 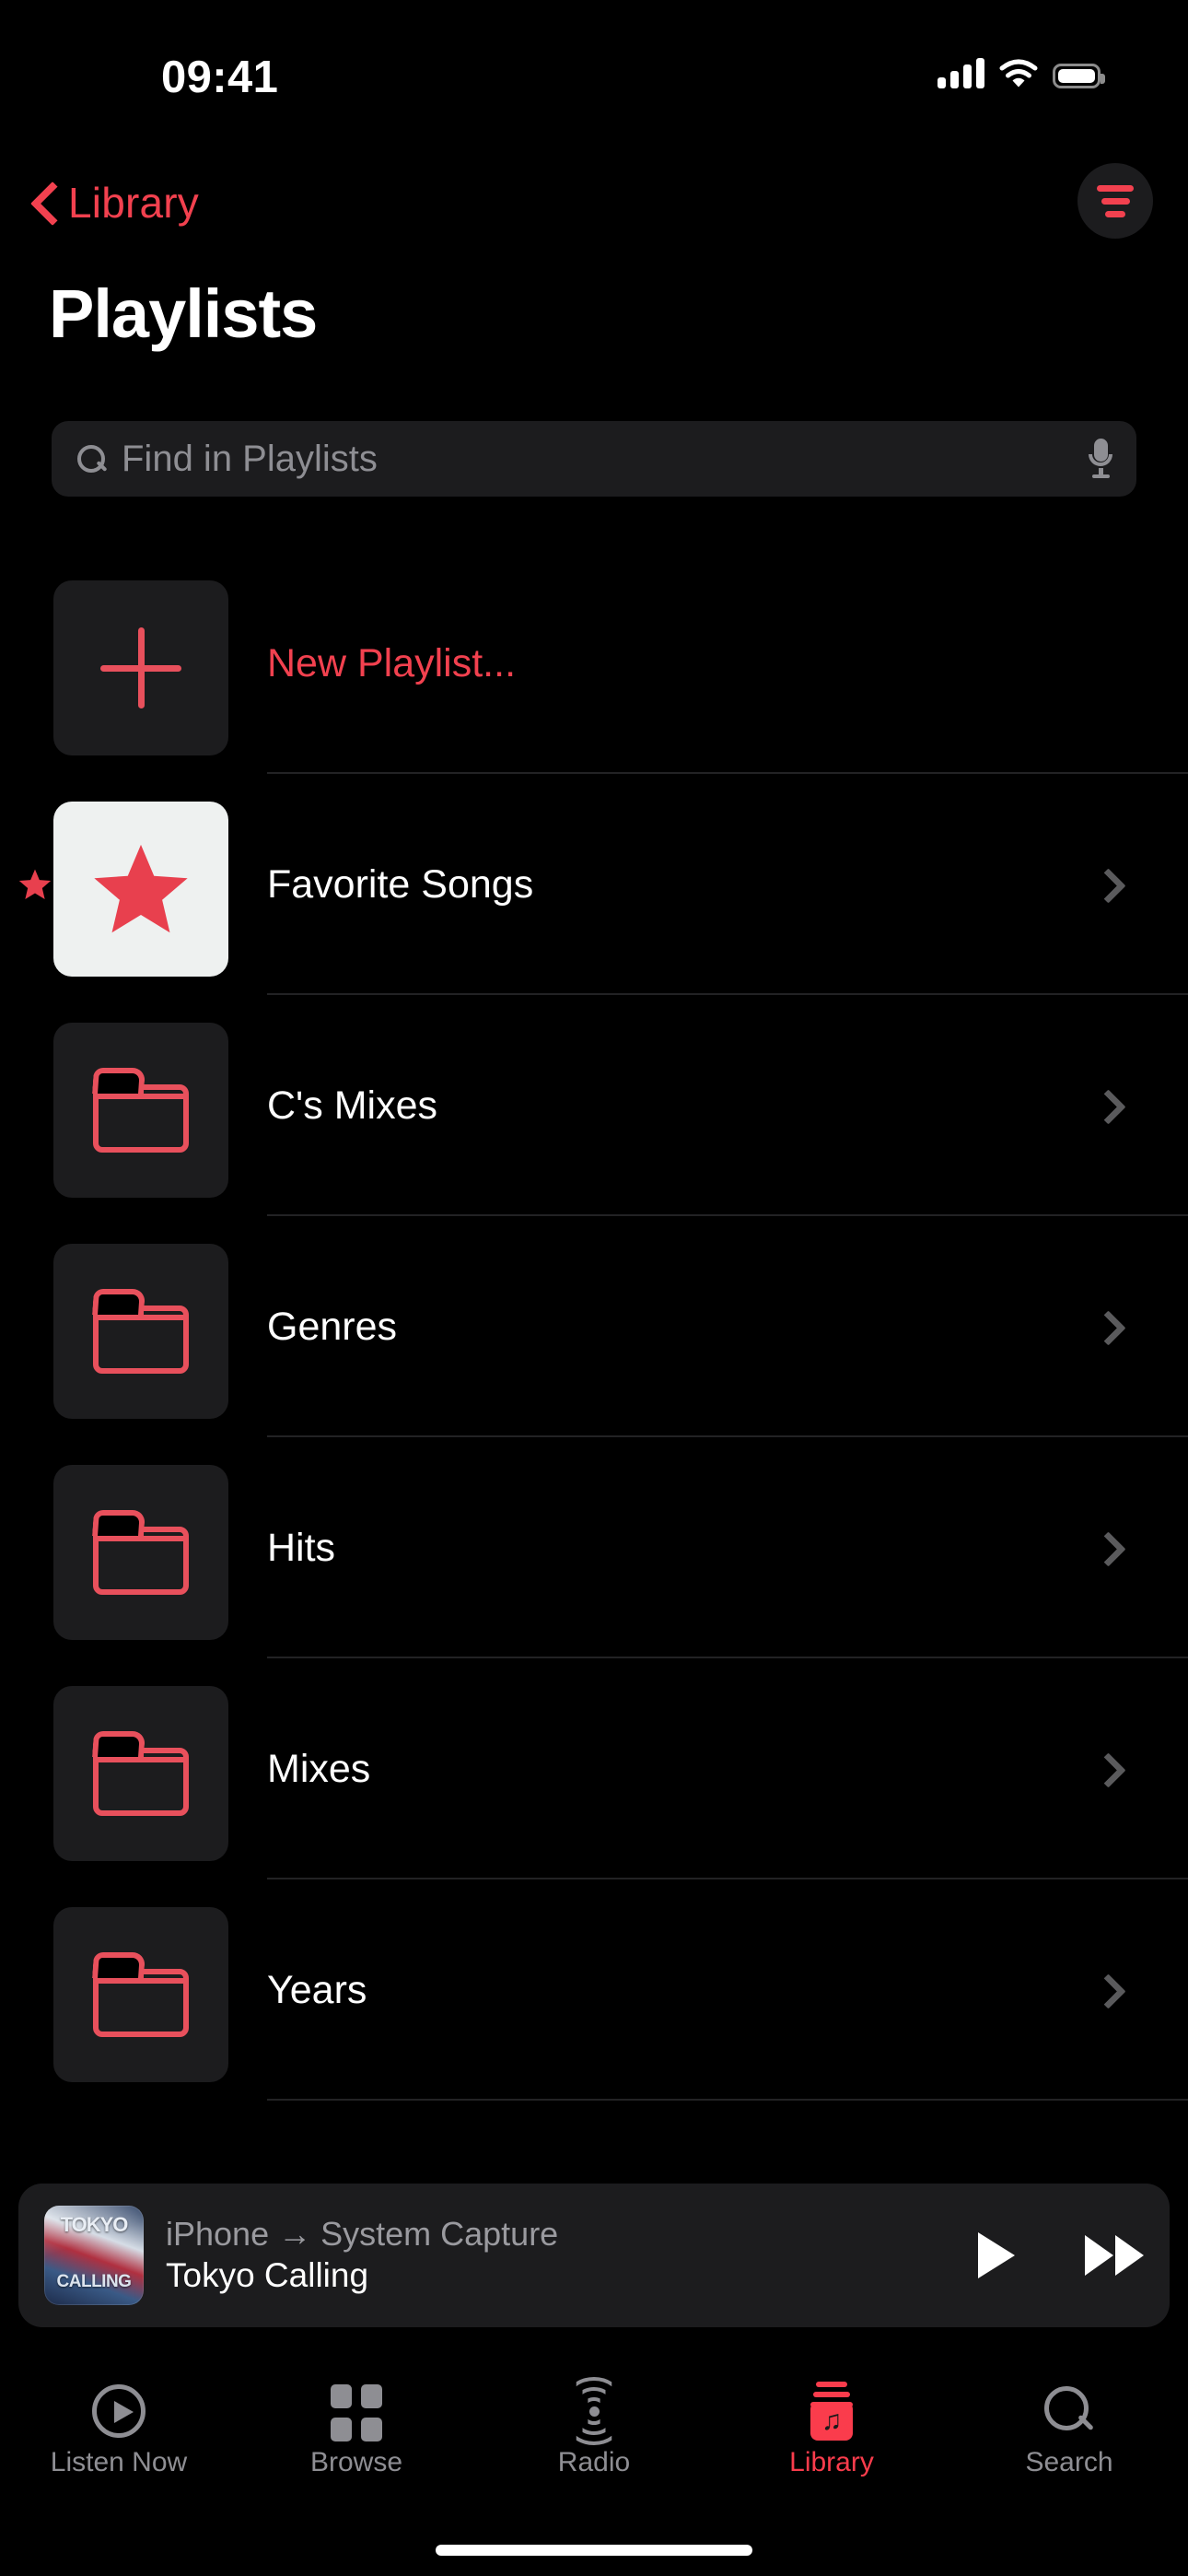 I want to click on playlist-row-label: Years, so click(x=317, y=1989).